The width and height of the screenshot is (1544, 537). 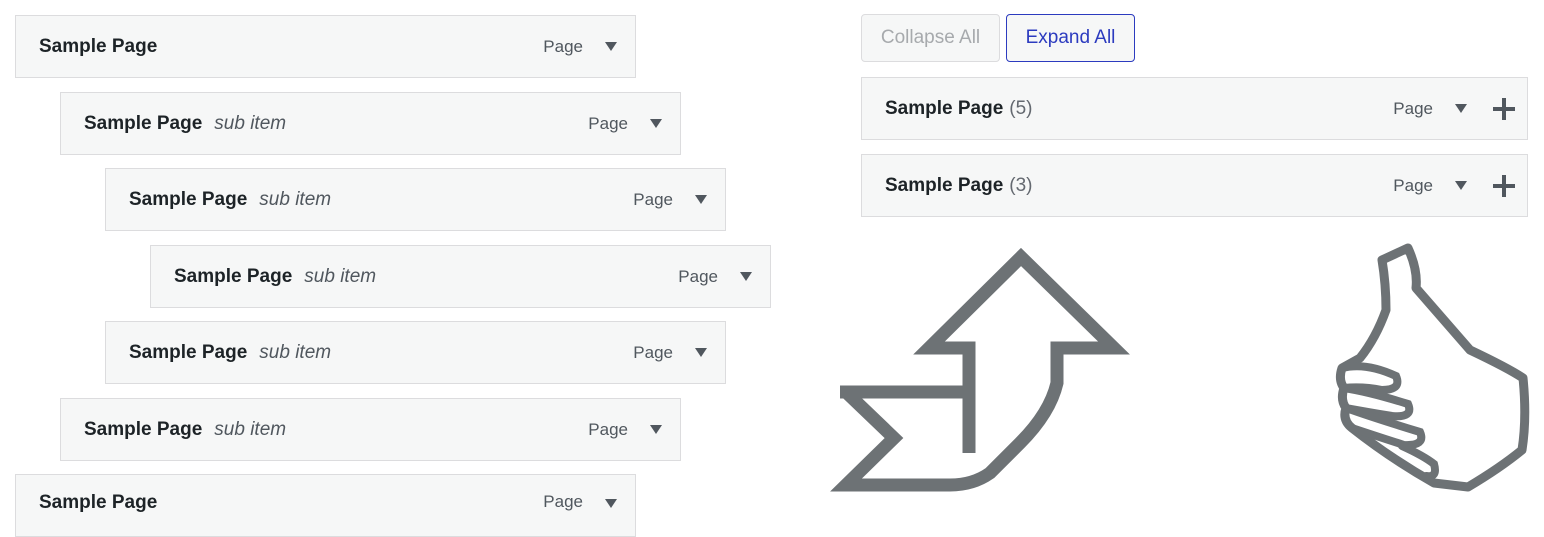 I want to click on expand-all-button: Expand All, so click(x=1070, y=38).